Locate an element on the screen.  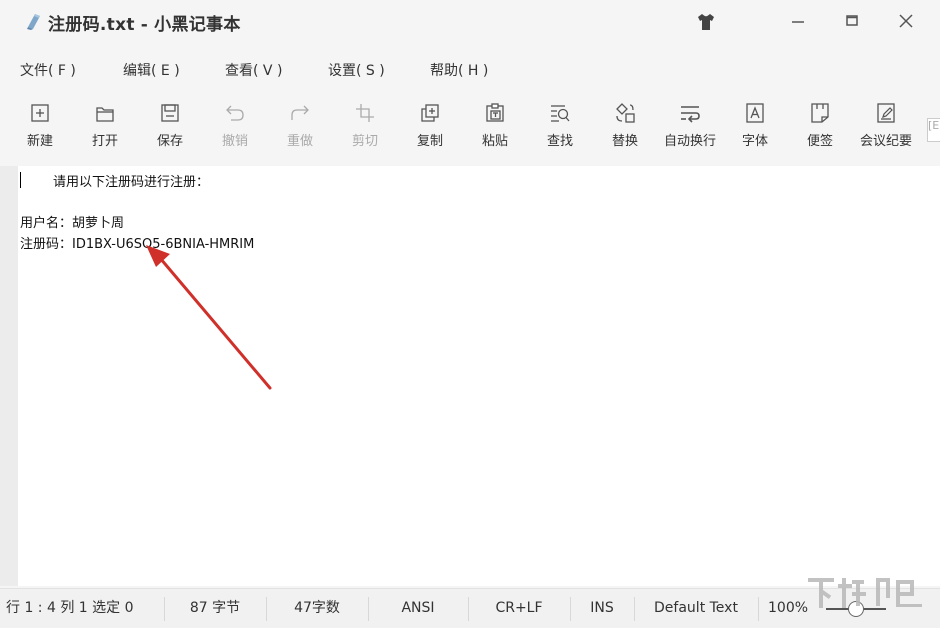
minimize-icon is located at coordinates (798, 21).